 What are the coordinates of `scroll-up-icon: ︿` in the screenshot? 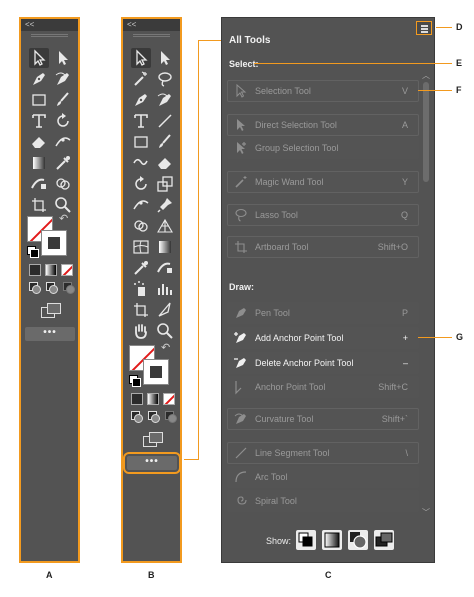 It's located at (426, 75).